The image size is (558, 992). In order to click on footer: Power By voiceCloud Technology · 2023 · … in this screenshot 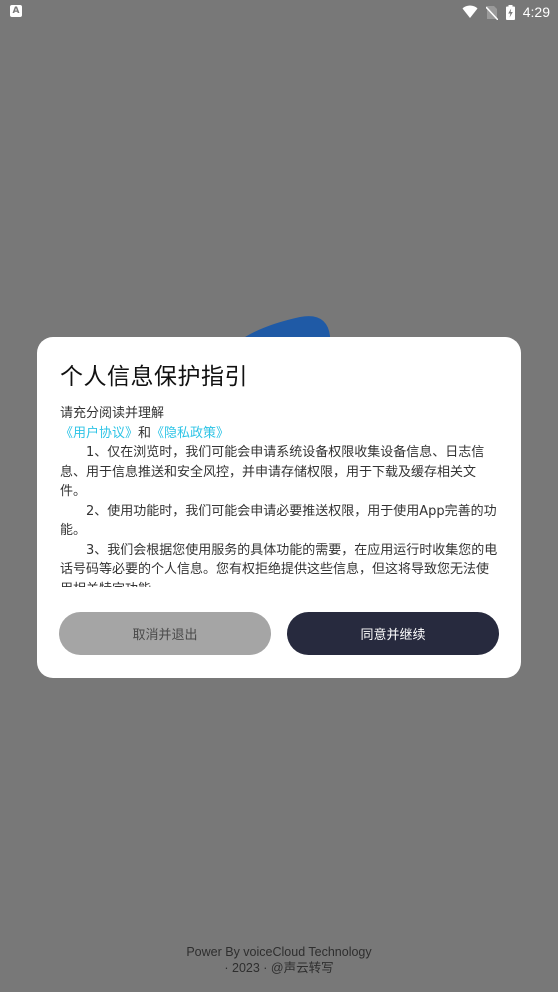, I will do `click(279, 960)`.